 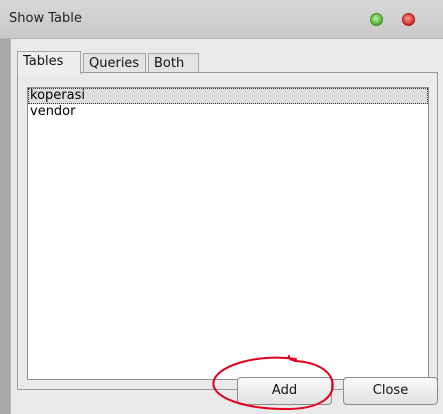 I want to click on list-item-koperasi: koperasi, so click(x=228, y=96).